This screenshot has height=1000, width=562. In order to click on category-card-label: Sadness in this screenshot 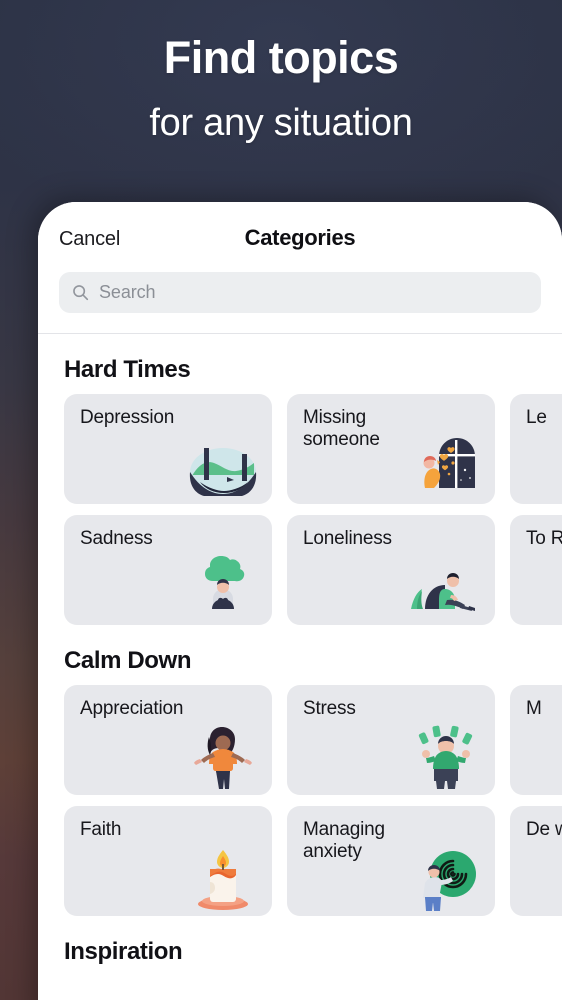, I will do `click(116, 538)`.